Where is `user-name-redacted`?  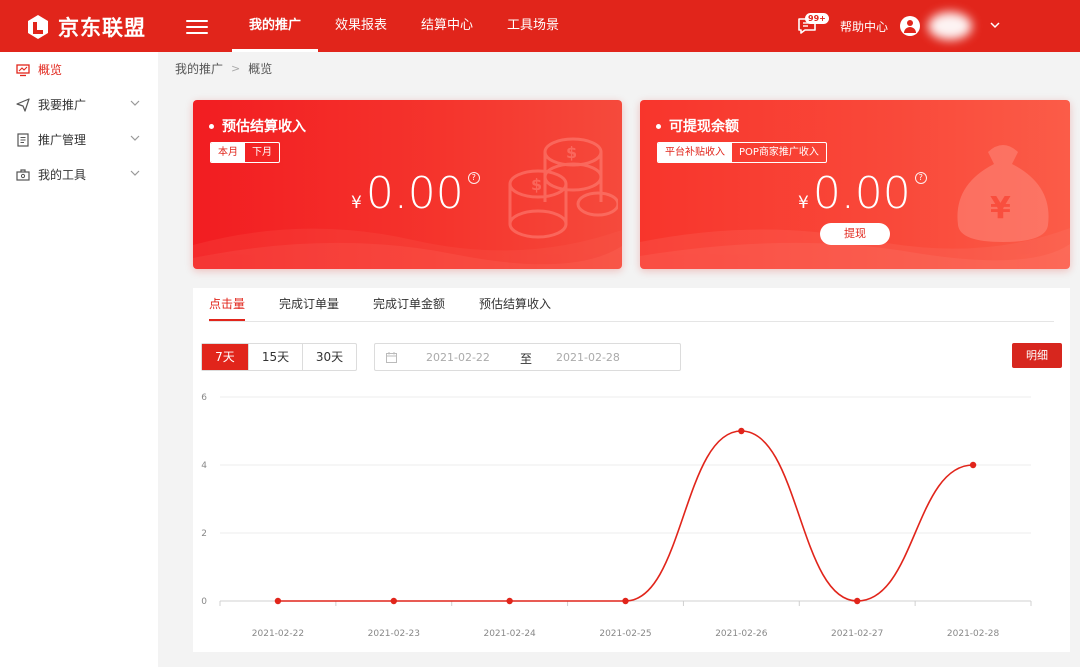
user-name-redacted is located at coordinates (950, 26).